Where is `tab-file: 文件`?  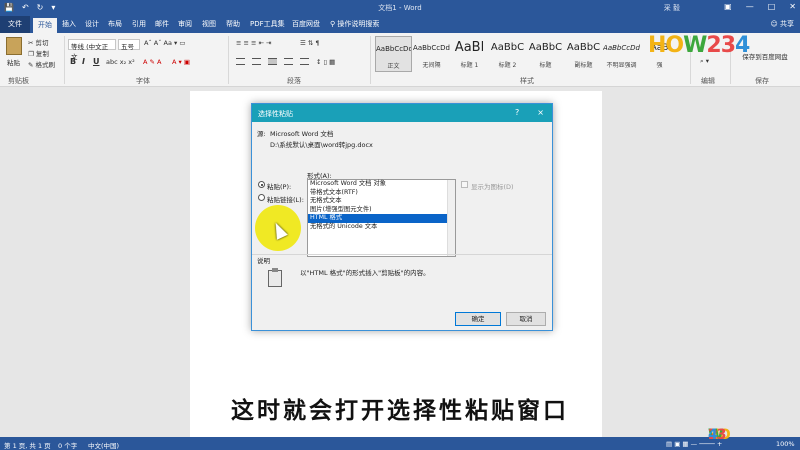
tab-file: 文件 is located at coordinates (15, 24).